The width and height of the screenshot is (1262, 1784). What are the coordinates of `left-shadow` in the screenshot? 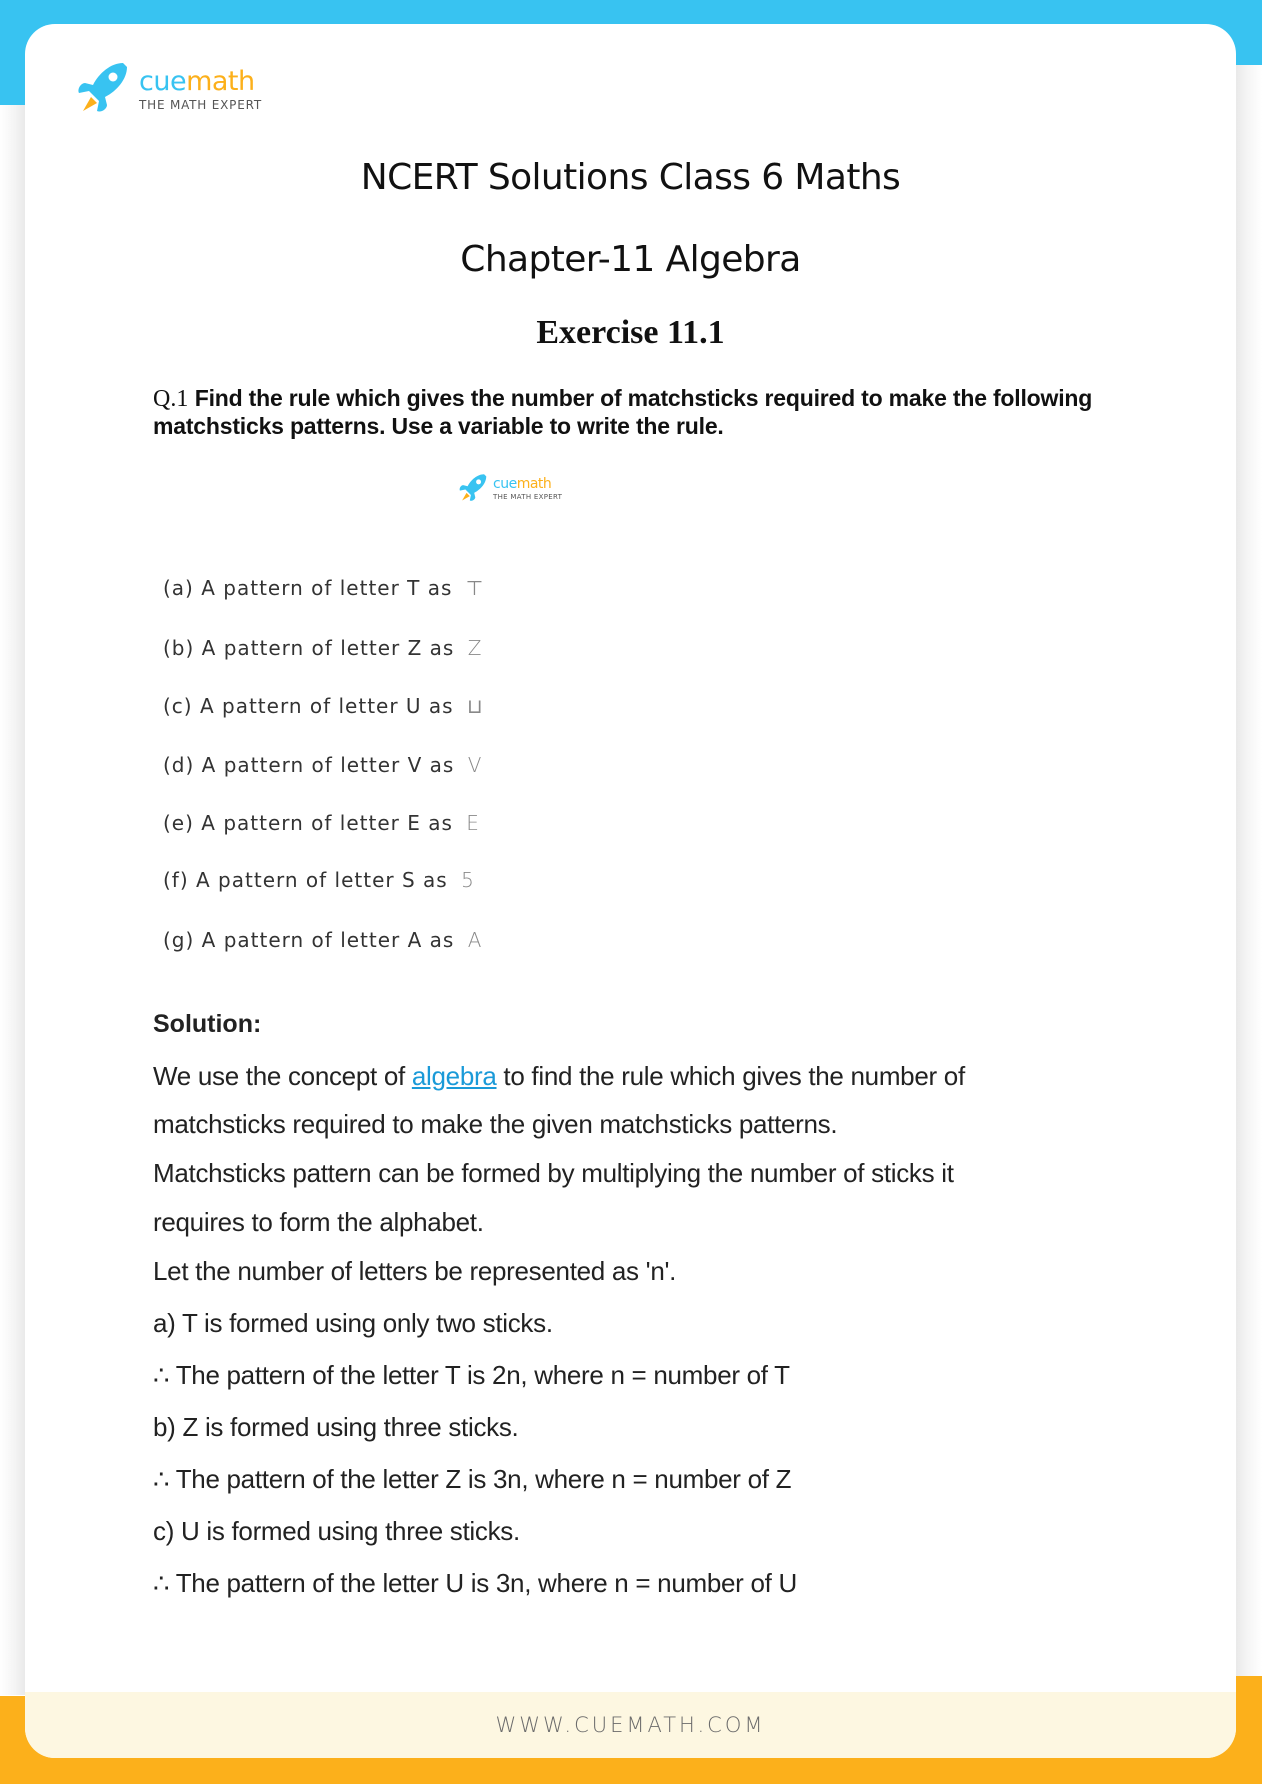 It's located at (12, 900).